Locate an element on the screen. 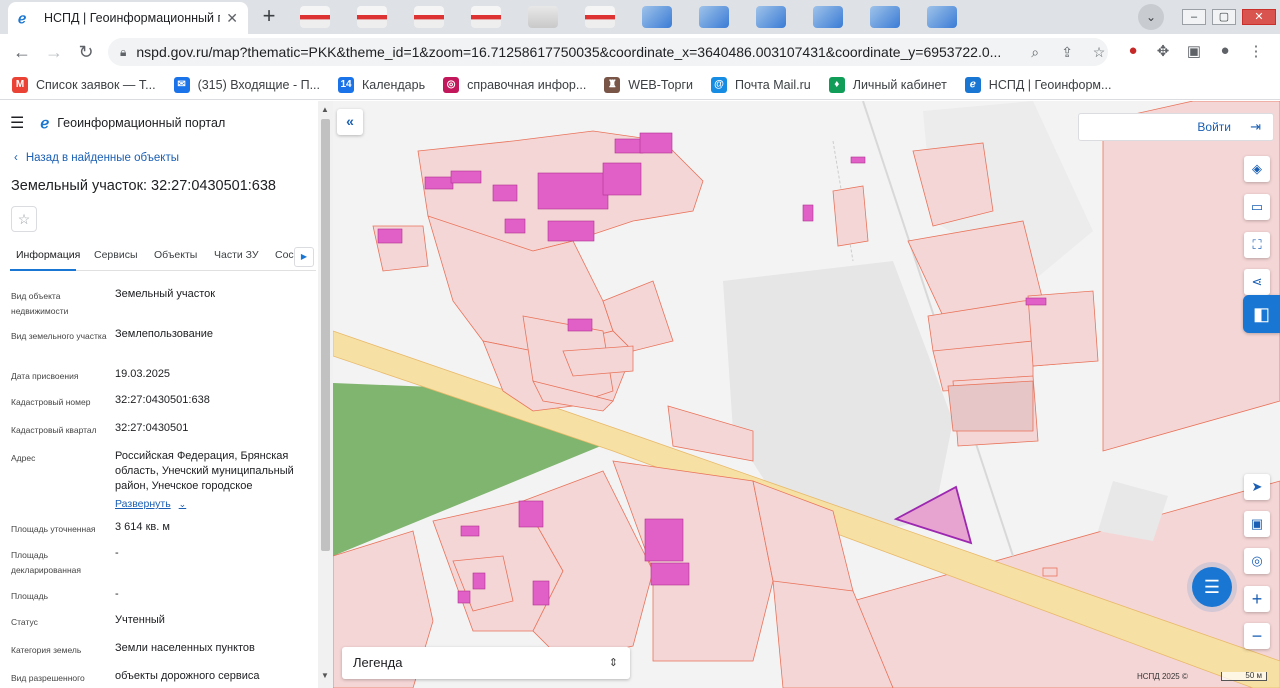 The height and width of the screenshot is (688, 1280). ruler-icon: ▭ is located at coordinates (1257, 207).